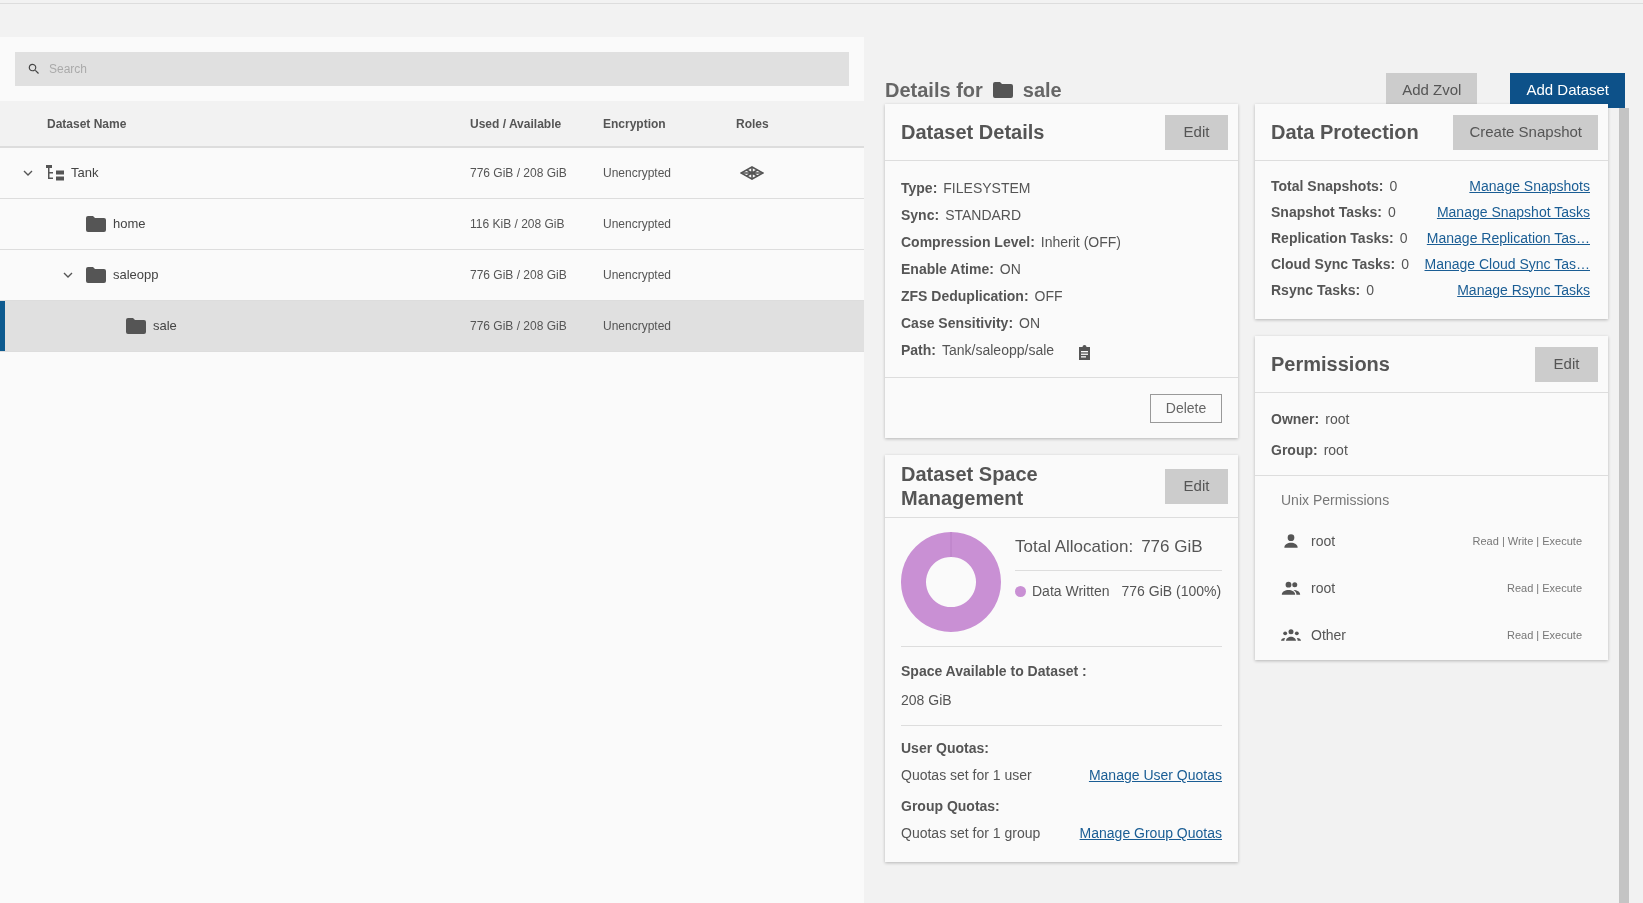 The height and width of the screenshot is (903, 1643). Describe the element at coordinates (1333, 264) in the screenshot. I see `field-label: Cloud Sync Tasks:` at that location.